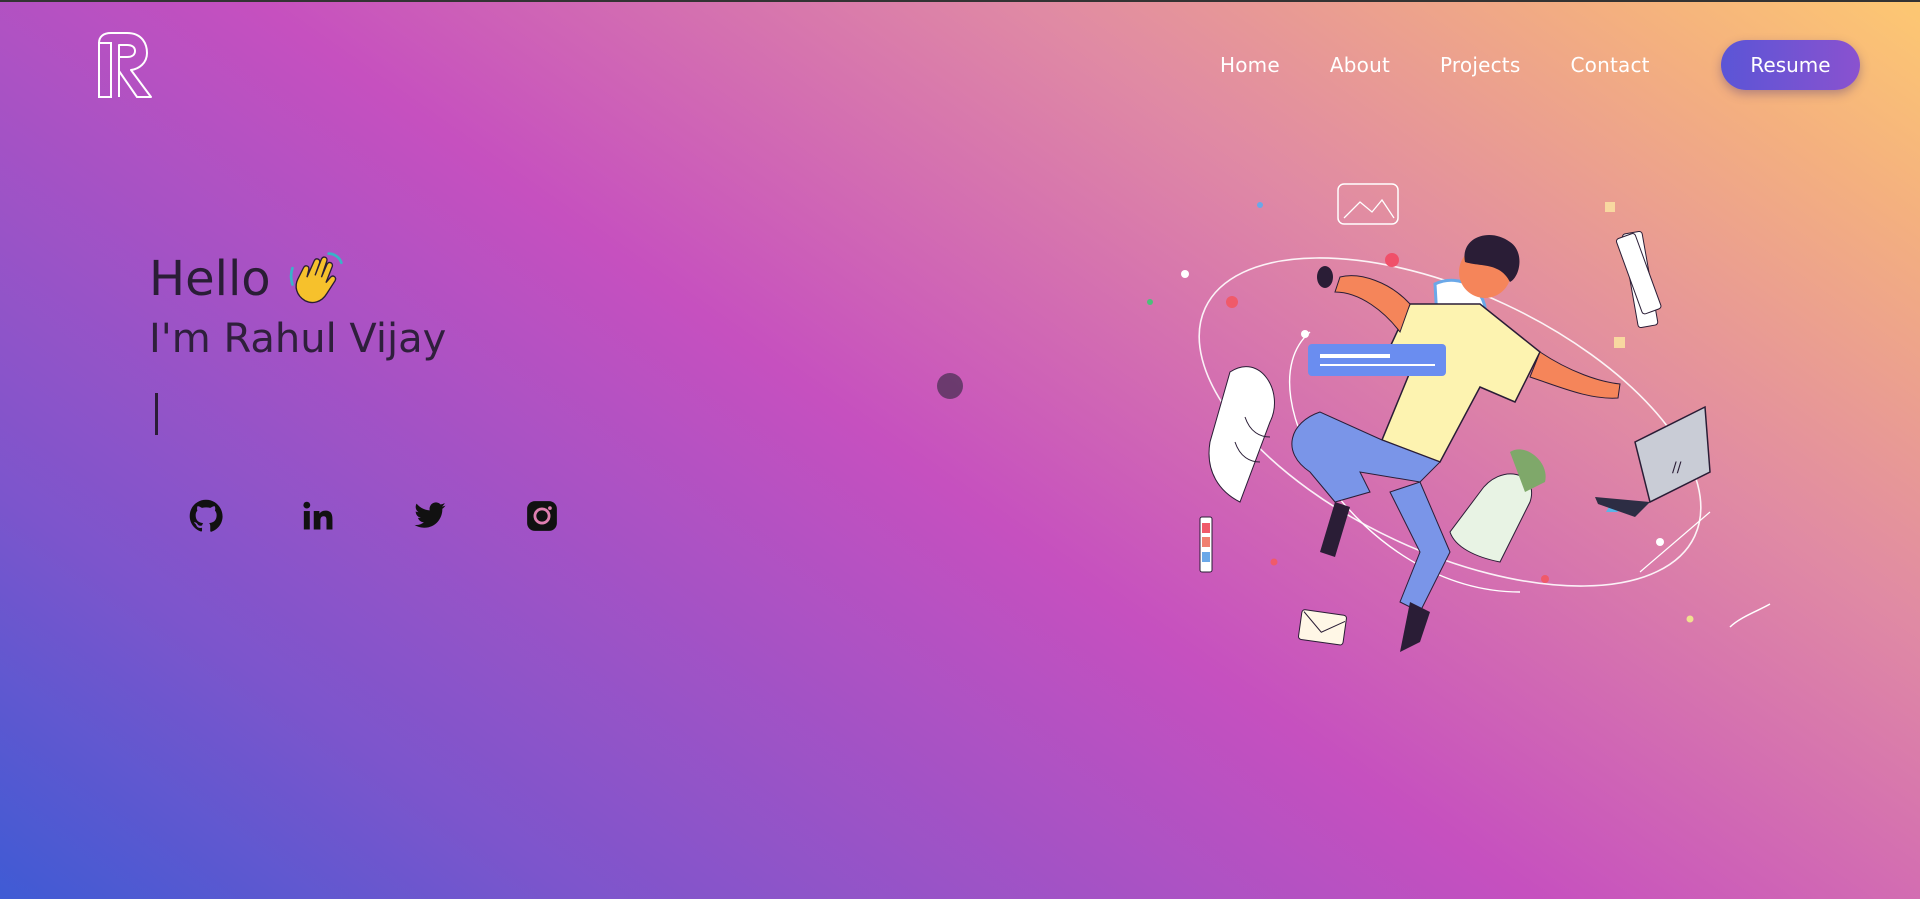  I want to click on main-nav: Home About Projects Contact, so click(1450, 65).